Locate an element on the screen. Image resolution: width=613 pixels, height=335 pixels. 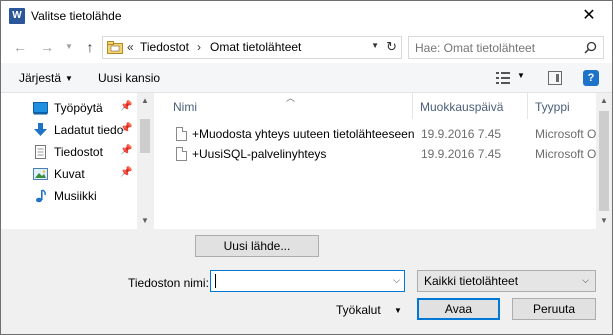
back-button: ← is located at coordinates (20, 47).